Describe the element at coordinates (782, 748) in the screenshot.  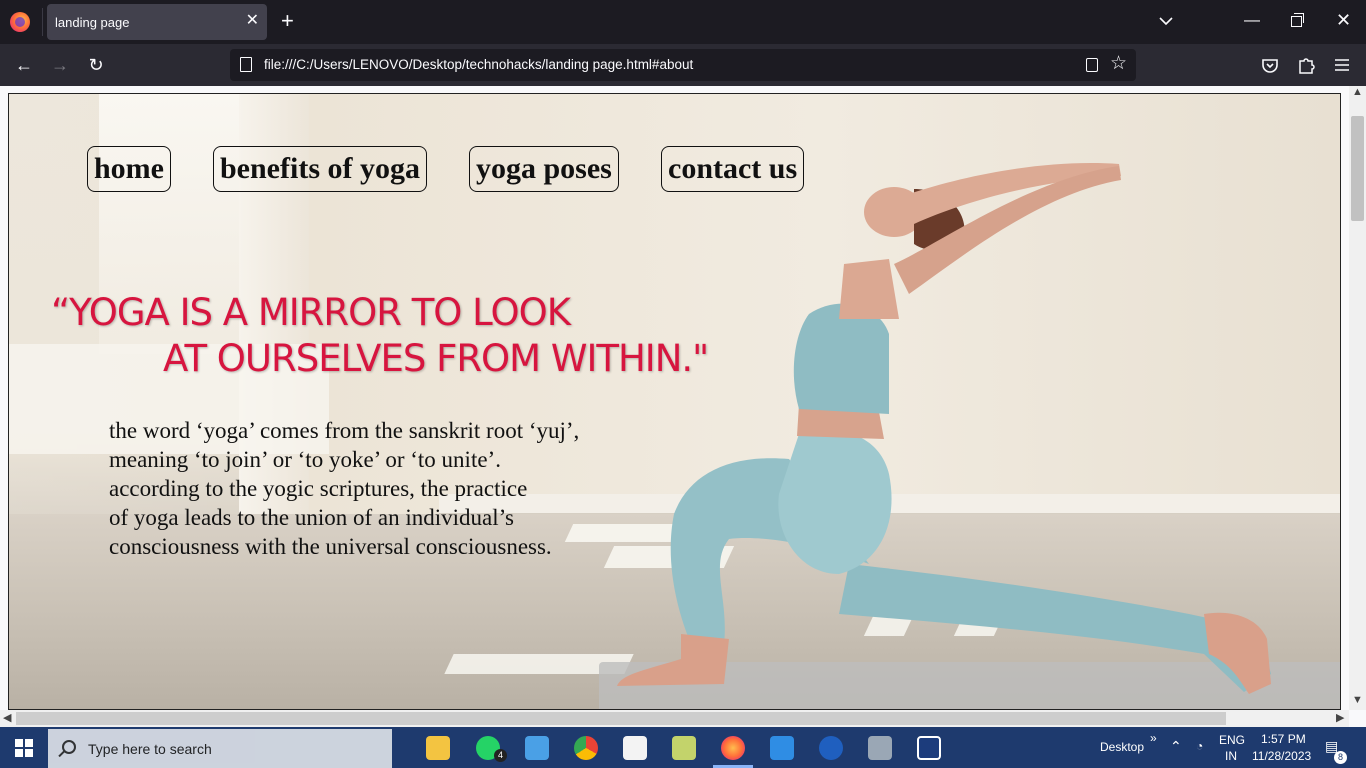
I see `vscode-icon` at that location.